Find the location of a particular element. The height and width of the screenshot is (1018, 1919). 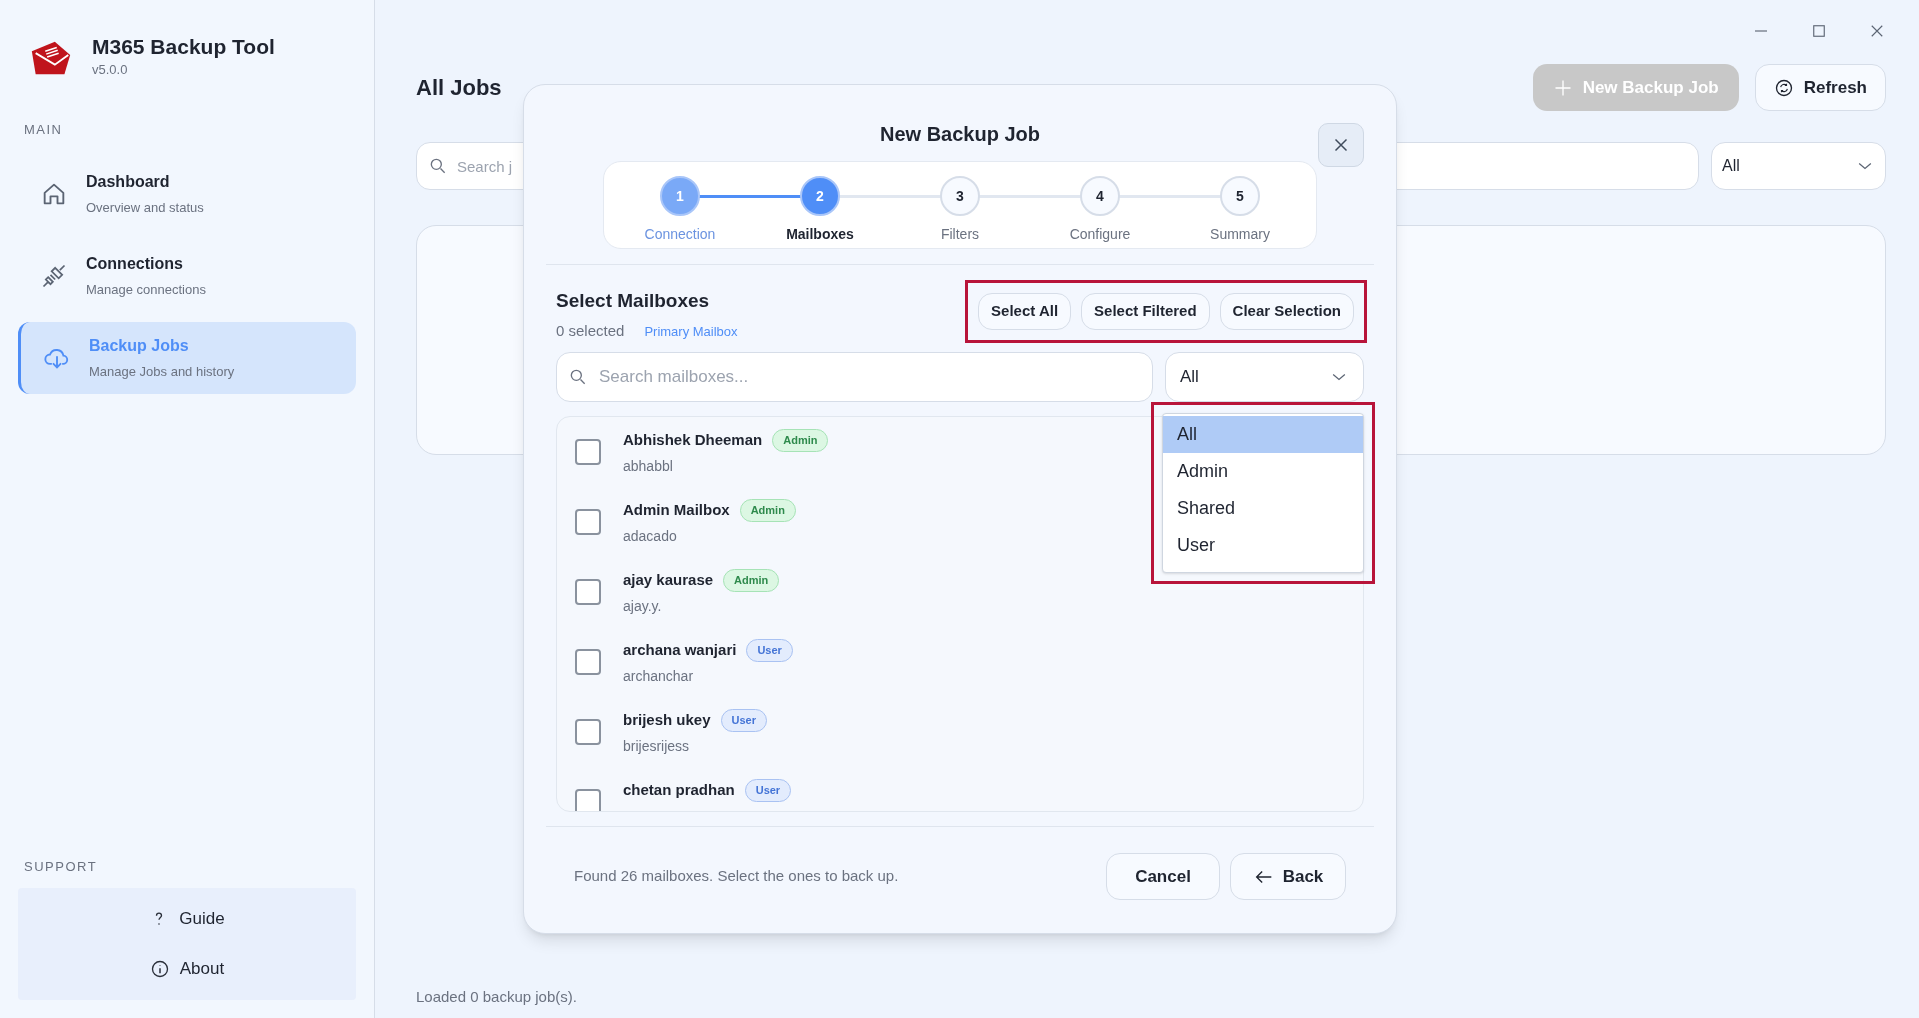

back-button: Back is located at coordinates (1288, 876).